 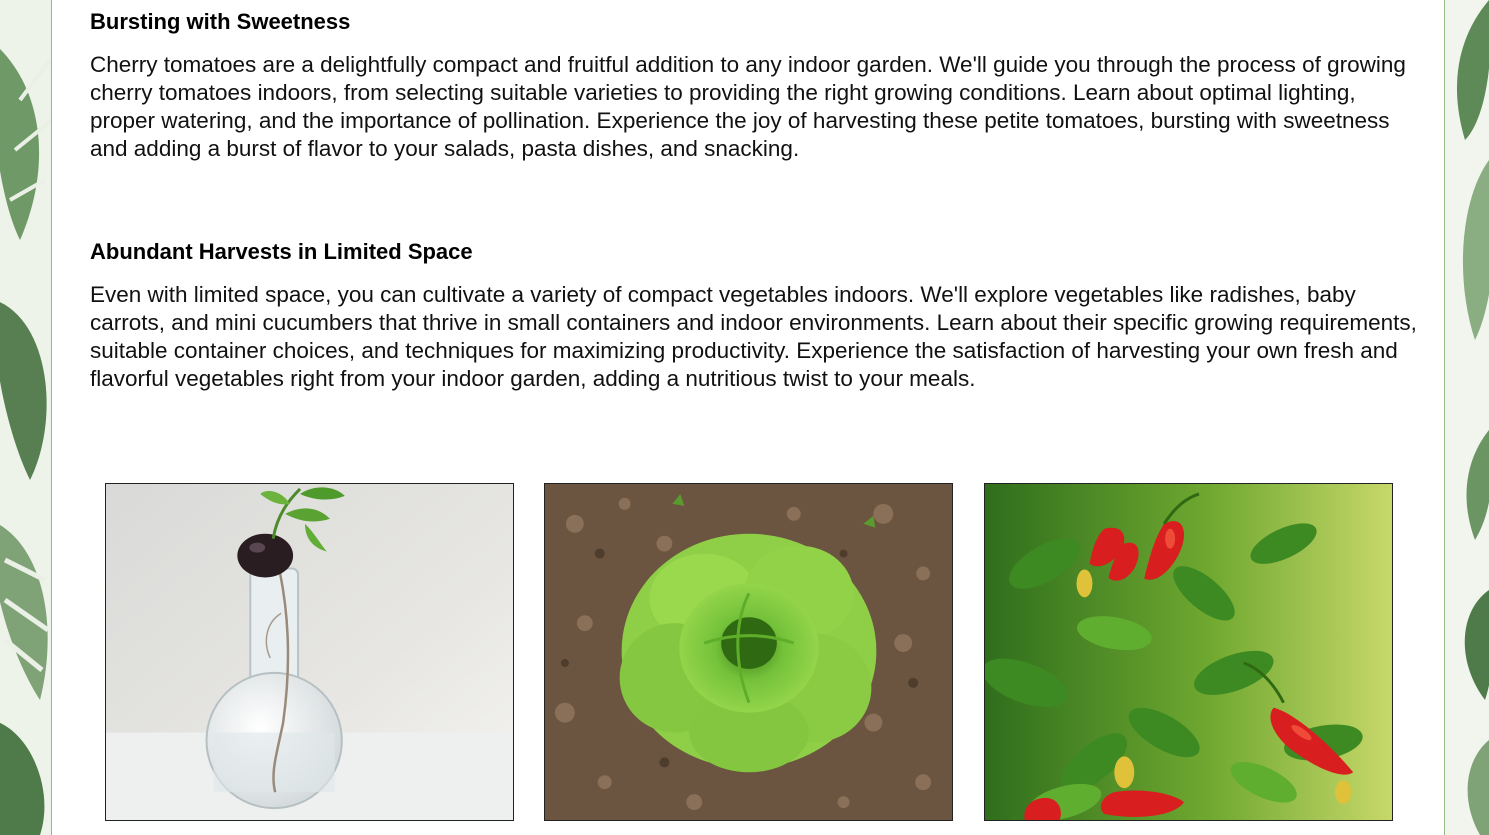 I want to click on photo-lettuce-in-soil, so click(x=748, y=652).